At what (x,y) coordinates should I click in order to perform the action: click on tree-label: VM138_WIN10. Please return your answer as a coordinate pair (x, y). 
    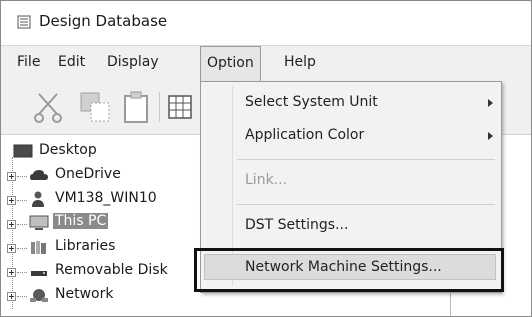
    Looking at the image, I should click on (106, 198).